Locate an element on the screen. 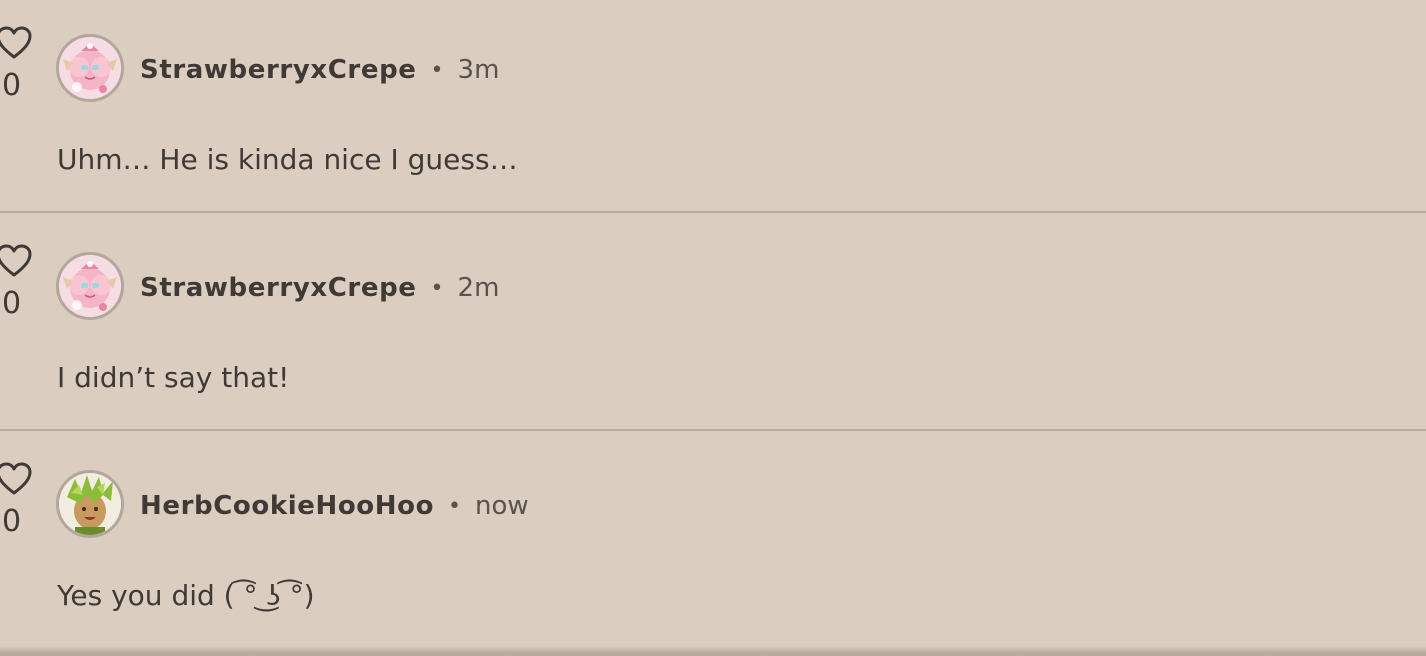  comment-meta: StrawberryxCrepe • 2m is located at coordinates (319, 288).